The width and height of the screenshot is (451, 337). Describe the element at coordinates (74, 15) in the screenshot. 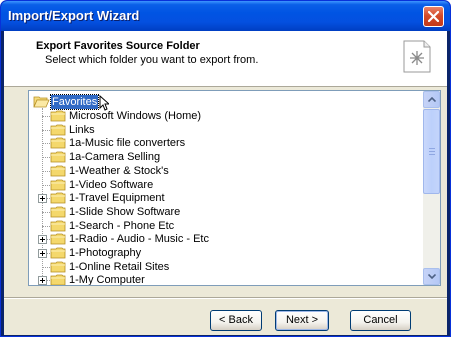

I see `window-title: Import/Export Wizard` at that location.